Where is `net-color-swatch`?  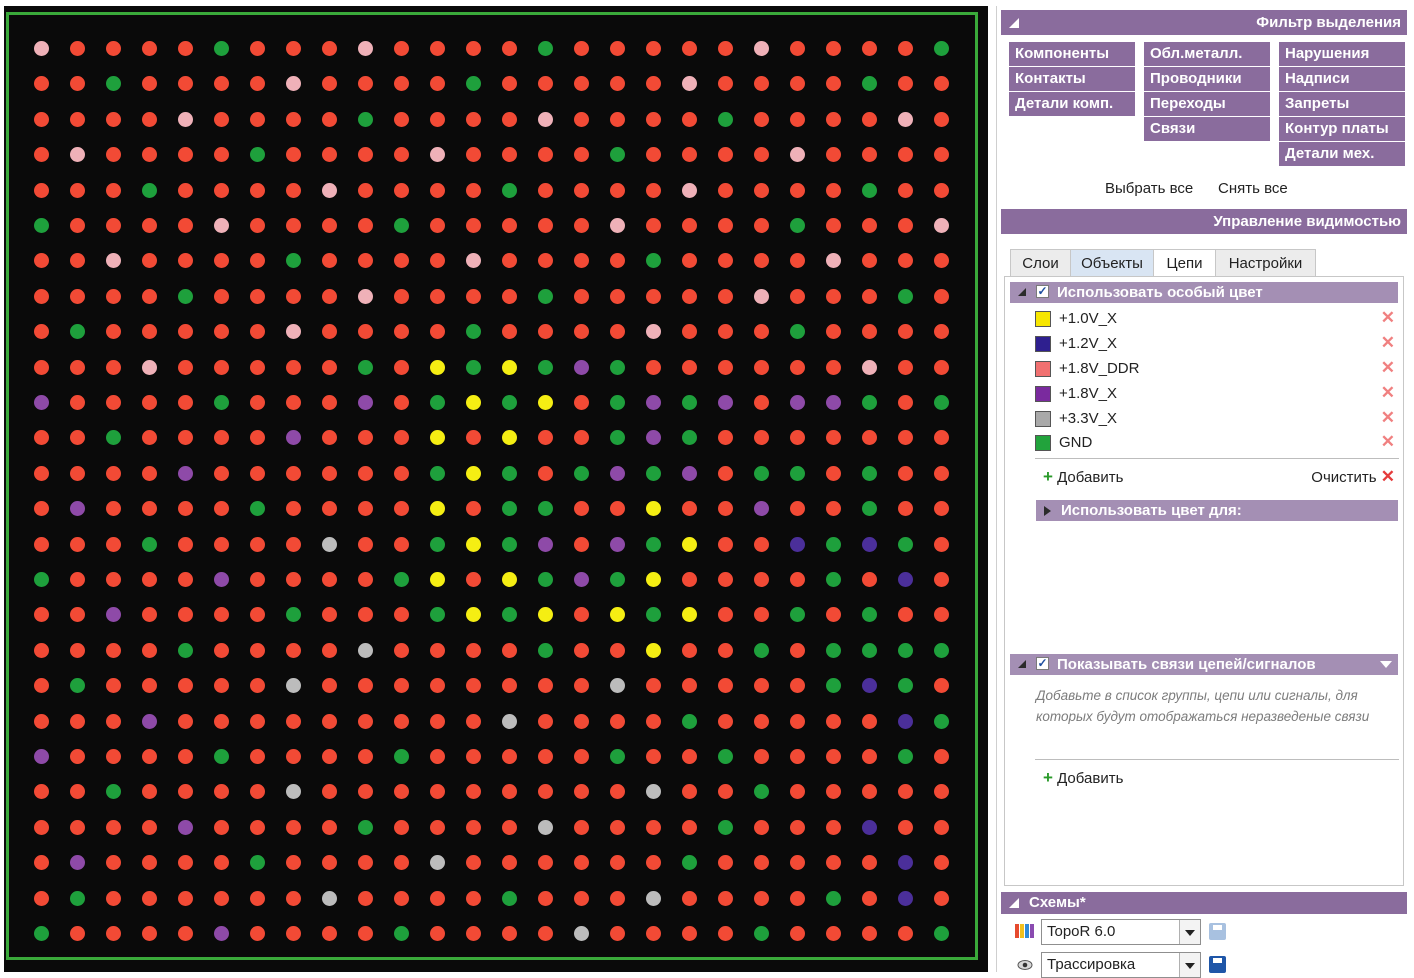 net-color-swatch is located at coordinates (1043, 419).